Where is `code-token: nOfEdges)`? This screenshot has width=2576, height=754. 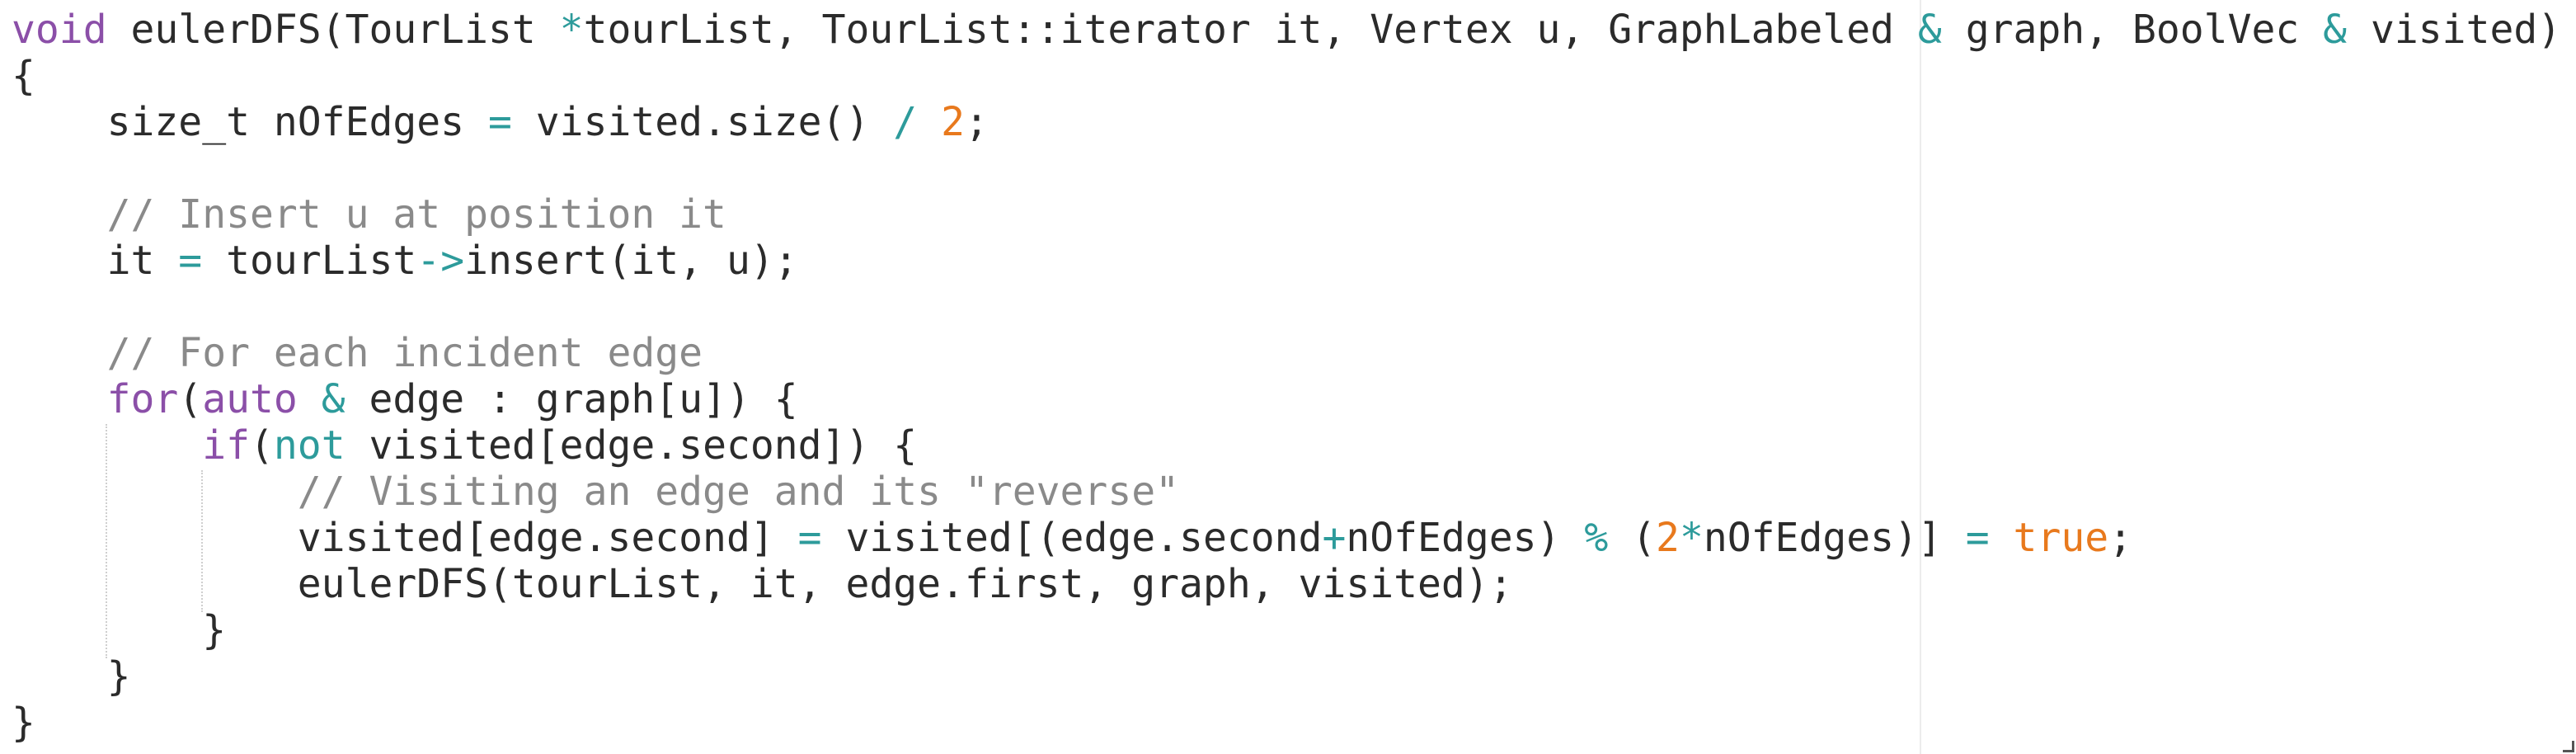 code-token: nOfEdges) is located at coordinates (1465, 538).